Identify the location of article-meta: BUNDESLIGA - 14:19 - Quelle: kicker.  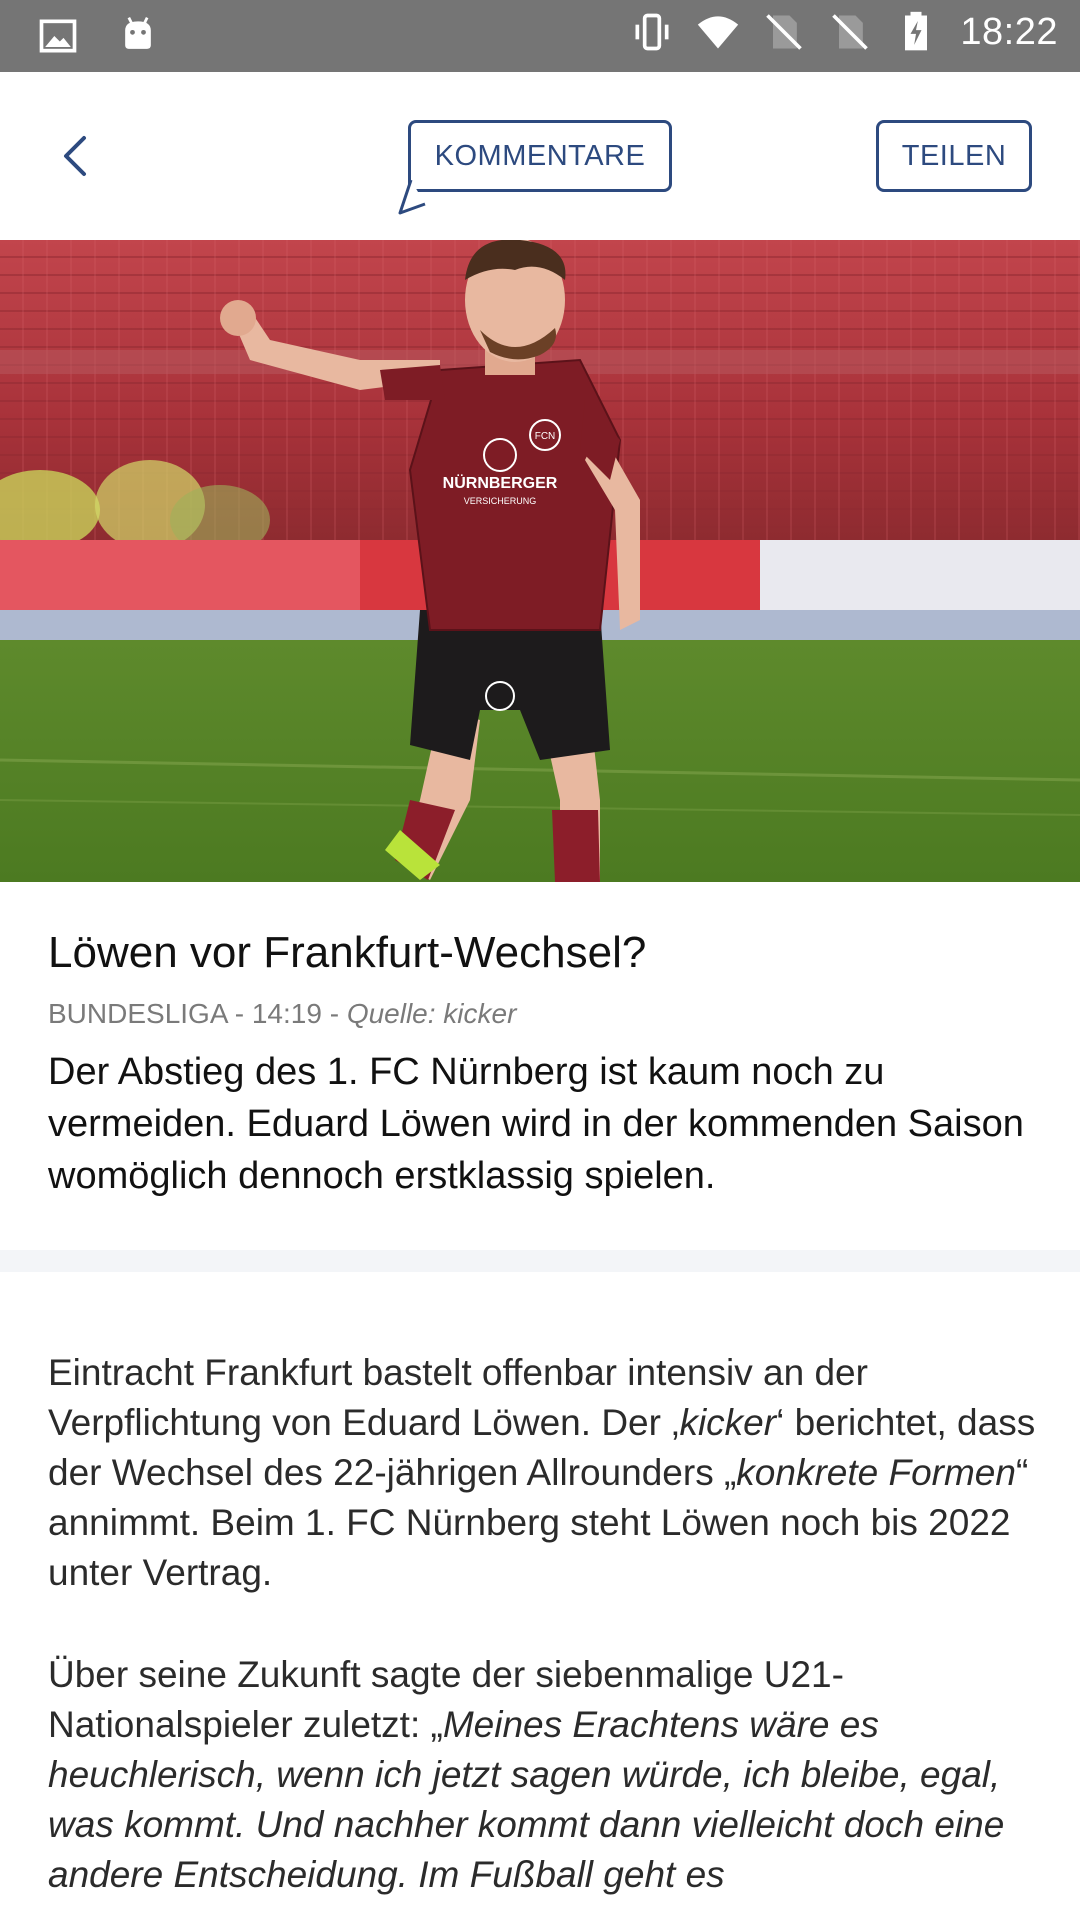
(282, 1014).